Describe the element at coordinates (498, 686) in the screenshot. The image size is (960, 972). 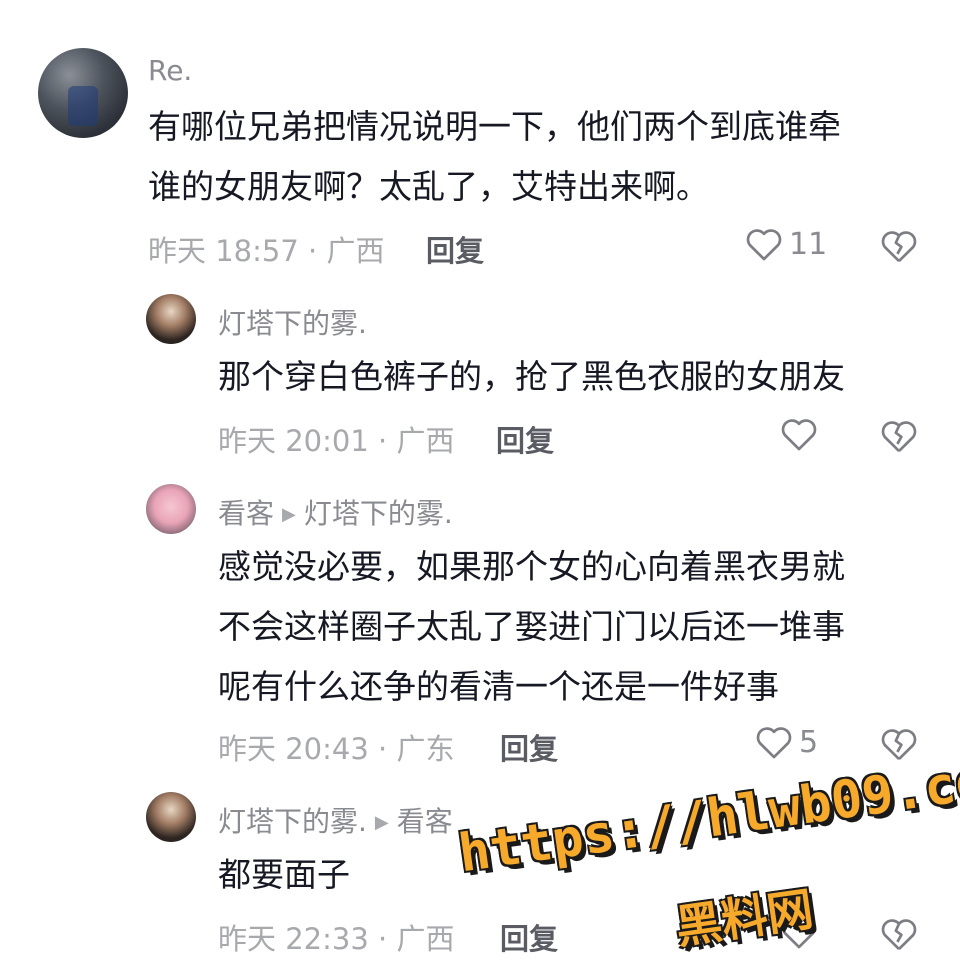
I see `comment-text-line-3: 呢有什么还争的看清一个还是一件好事` at that location.